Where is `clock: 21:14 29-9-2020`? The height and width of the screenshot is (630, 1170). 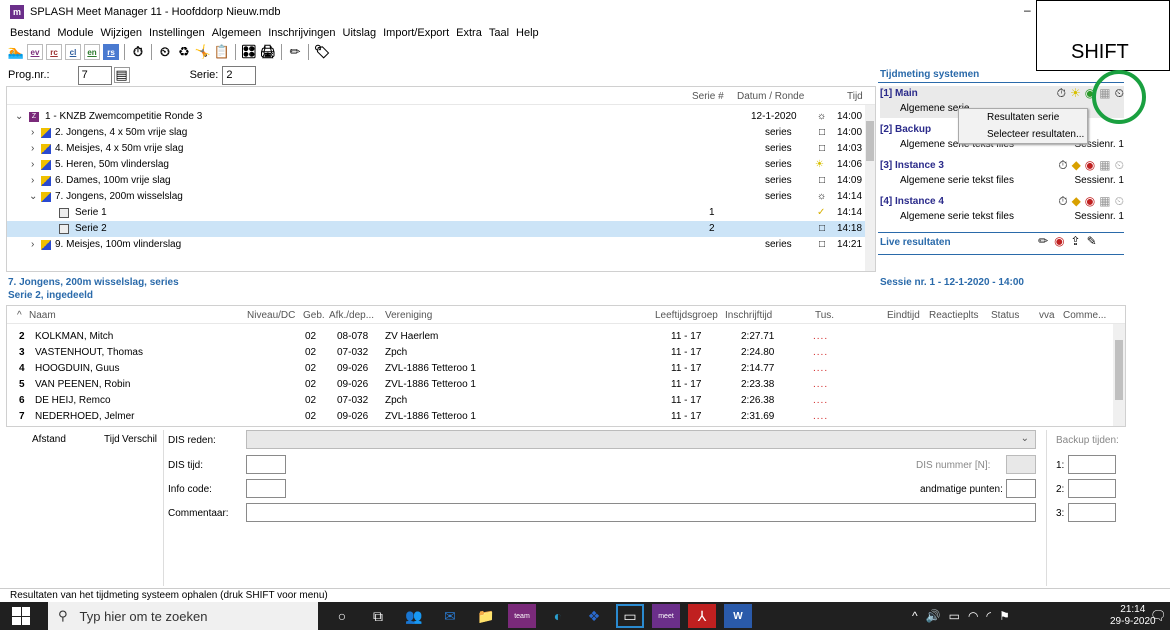 clock: 21:14 29-9-2020 is located at coordinates (1133, 616).